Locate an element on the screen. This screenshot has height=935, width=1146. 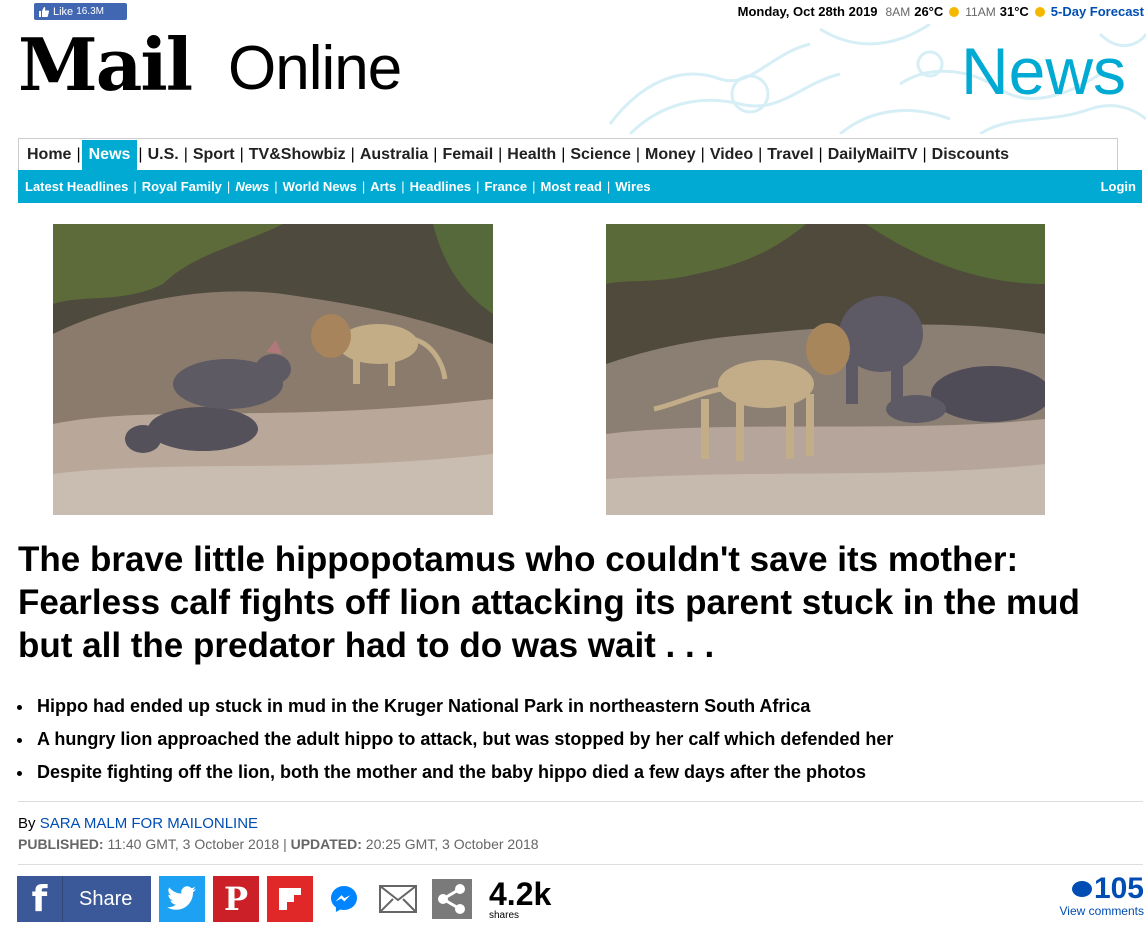
article-photo-left is located at coordinates (273, 369).